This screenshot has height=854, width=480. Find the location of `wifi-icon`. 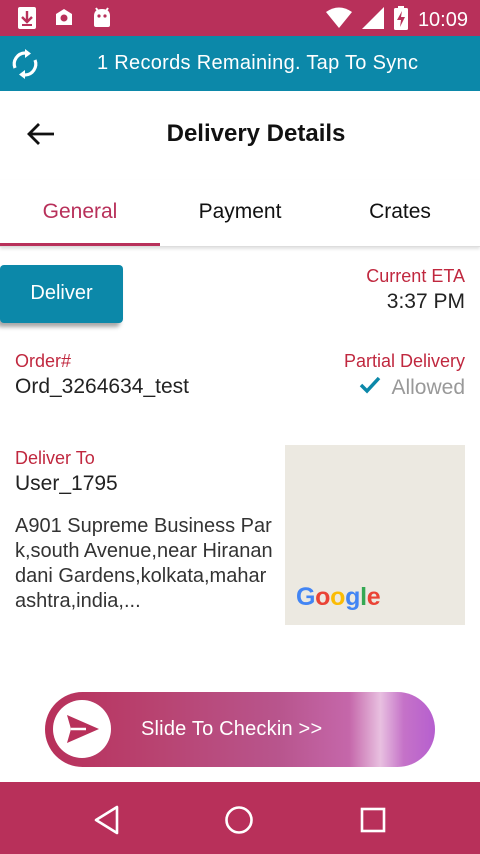

wifi-icon is located at coordinates (338, 20).